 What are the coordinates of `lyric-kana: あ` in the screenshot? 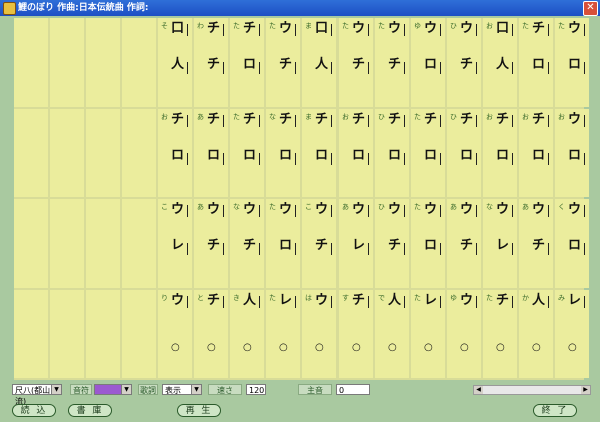 It's located at (453, 207).